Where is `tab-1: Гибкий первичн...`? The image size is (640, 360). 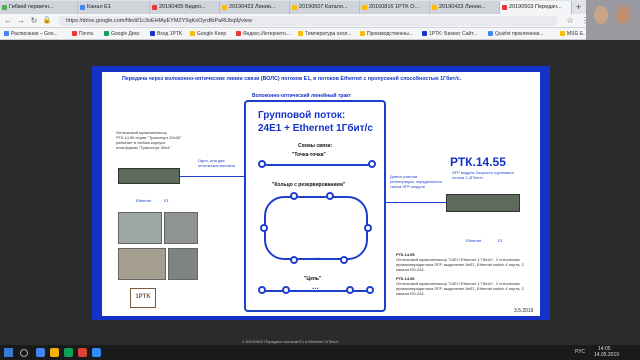
tab-1: Гибкий первичн... is located at coordinates (39, 7).